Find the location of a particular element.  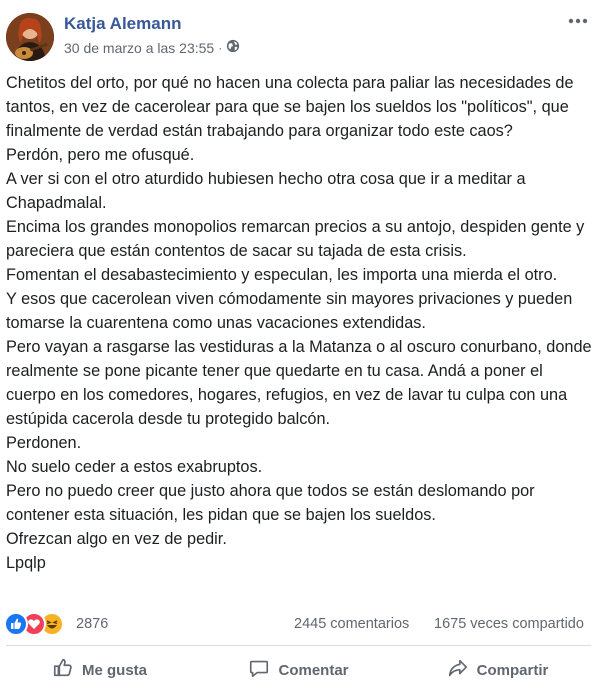

reaction-icons is located at coordinates (34, 624).